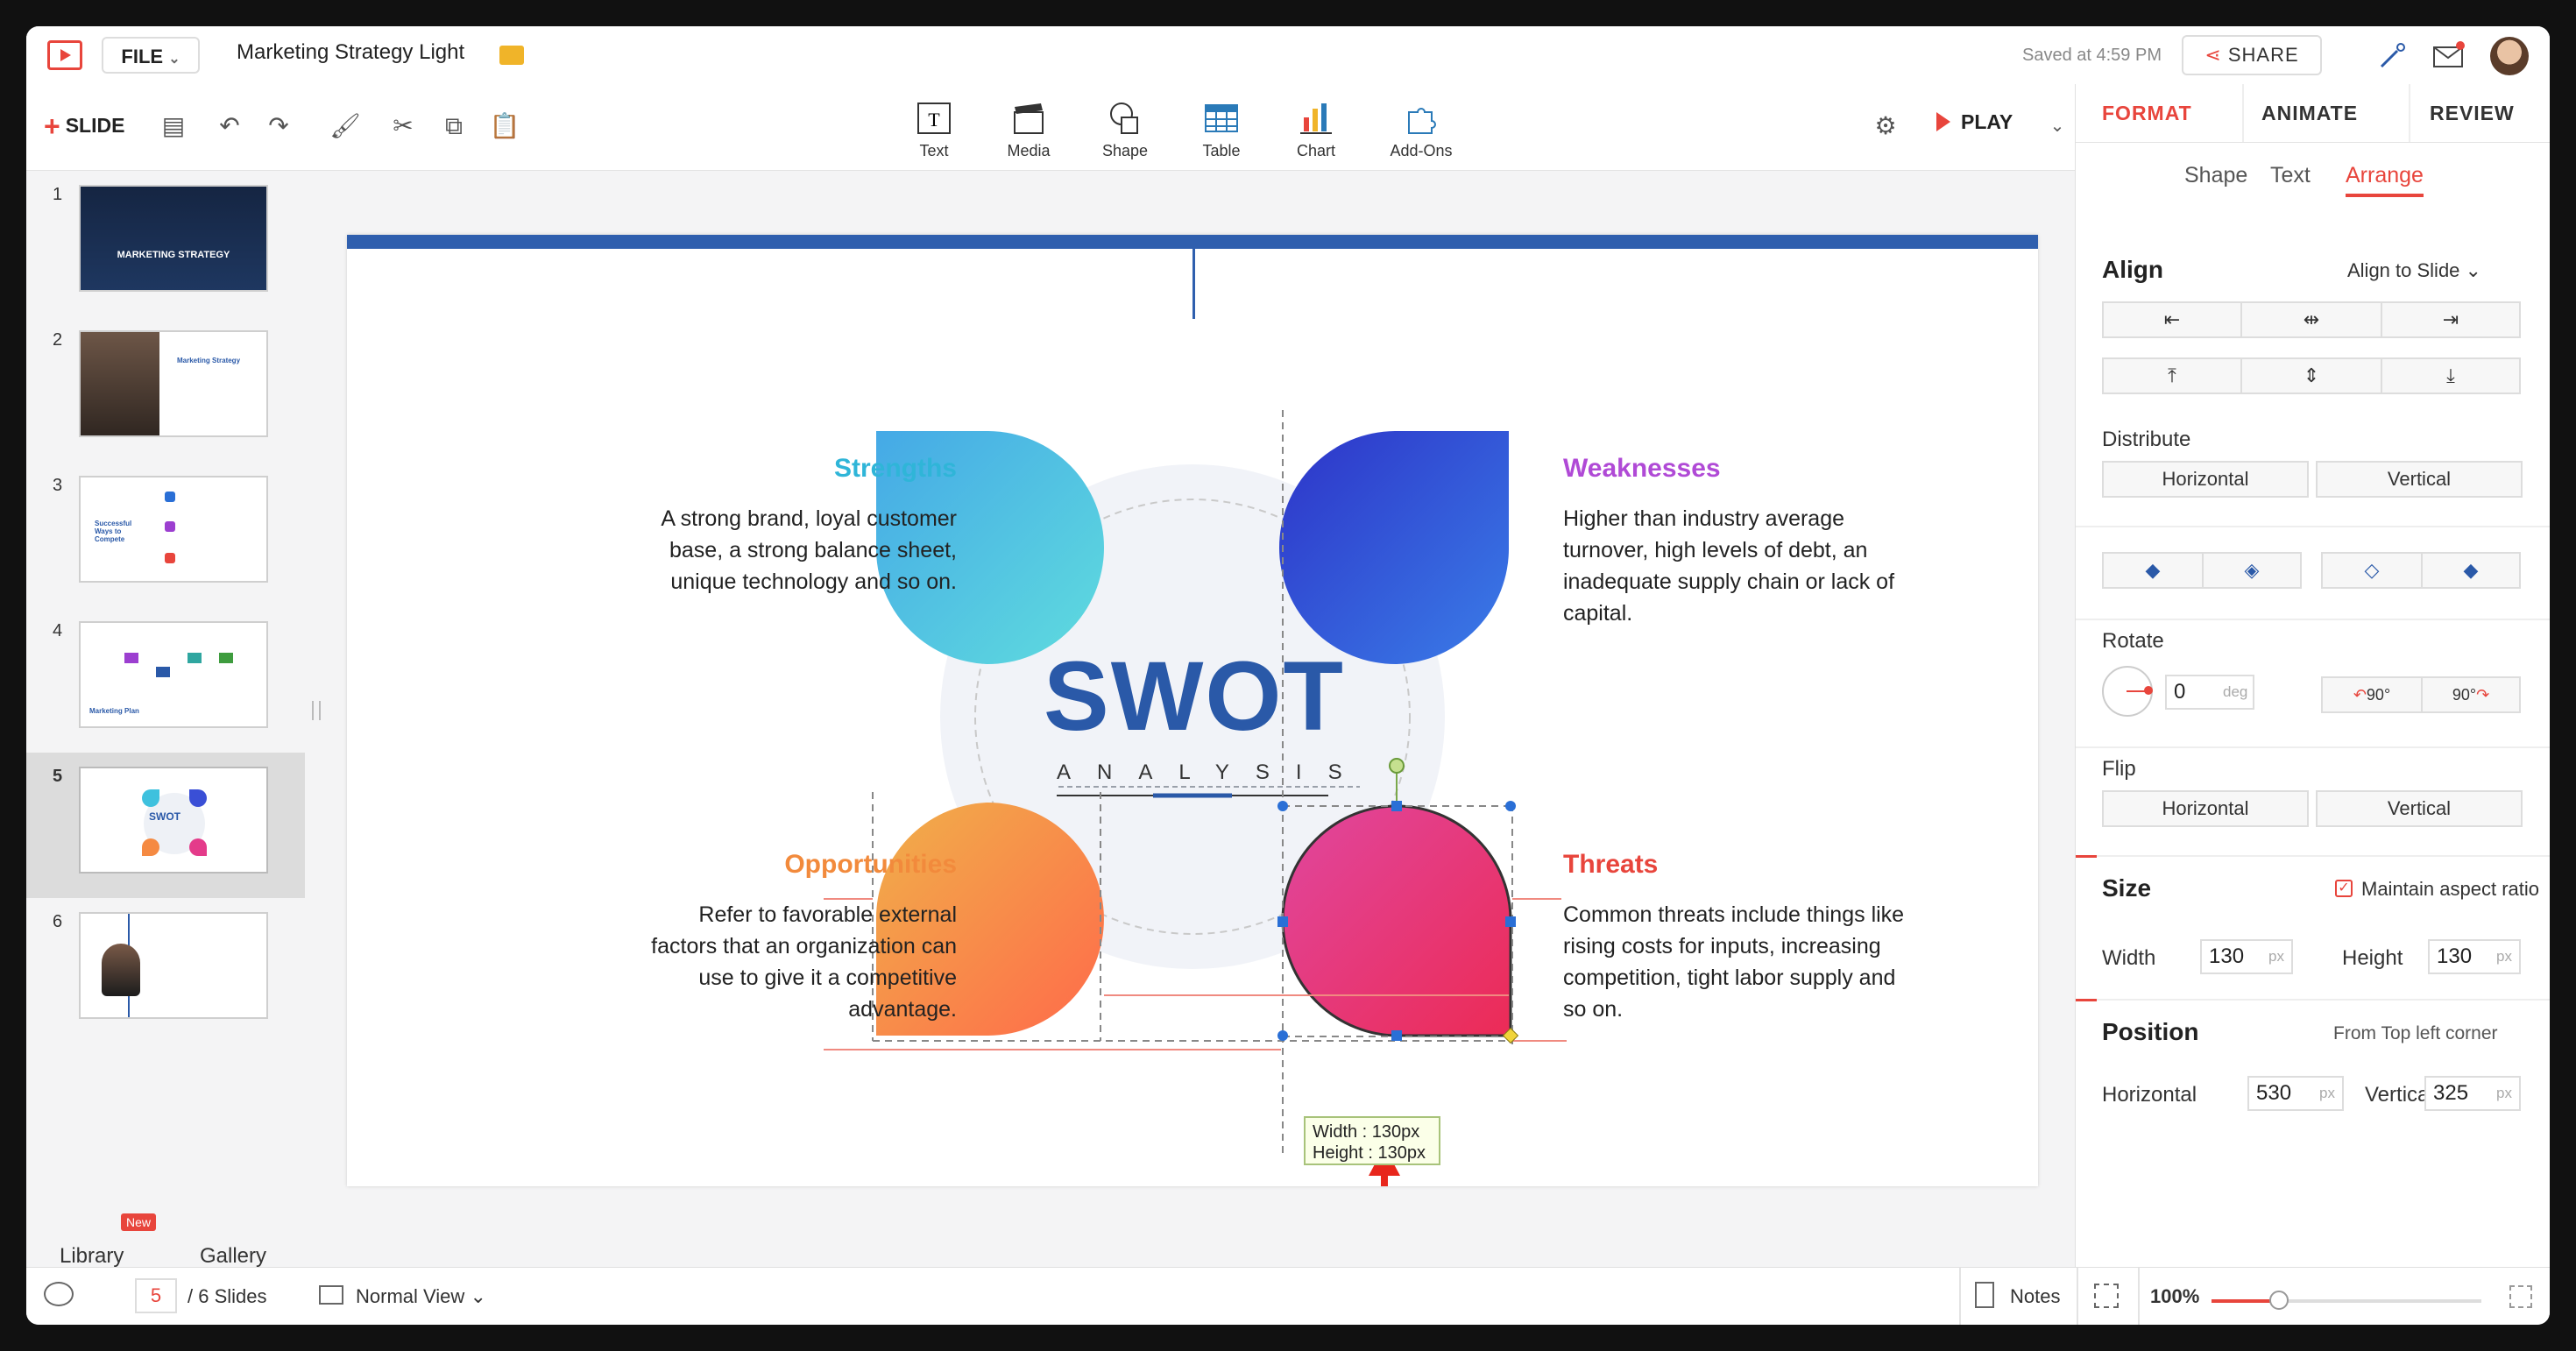 This screenshot has height=1351, width=2576. Describe the element at coordinates (2520, 1296) in the screenshot. I see `fullscreen-icon` at that location.